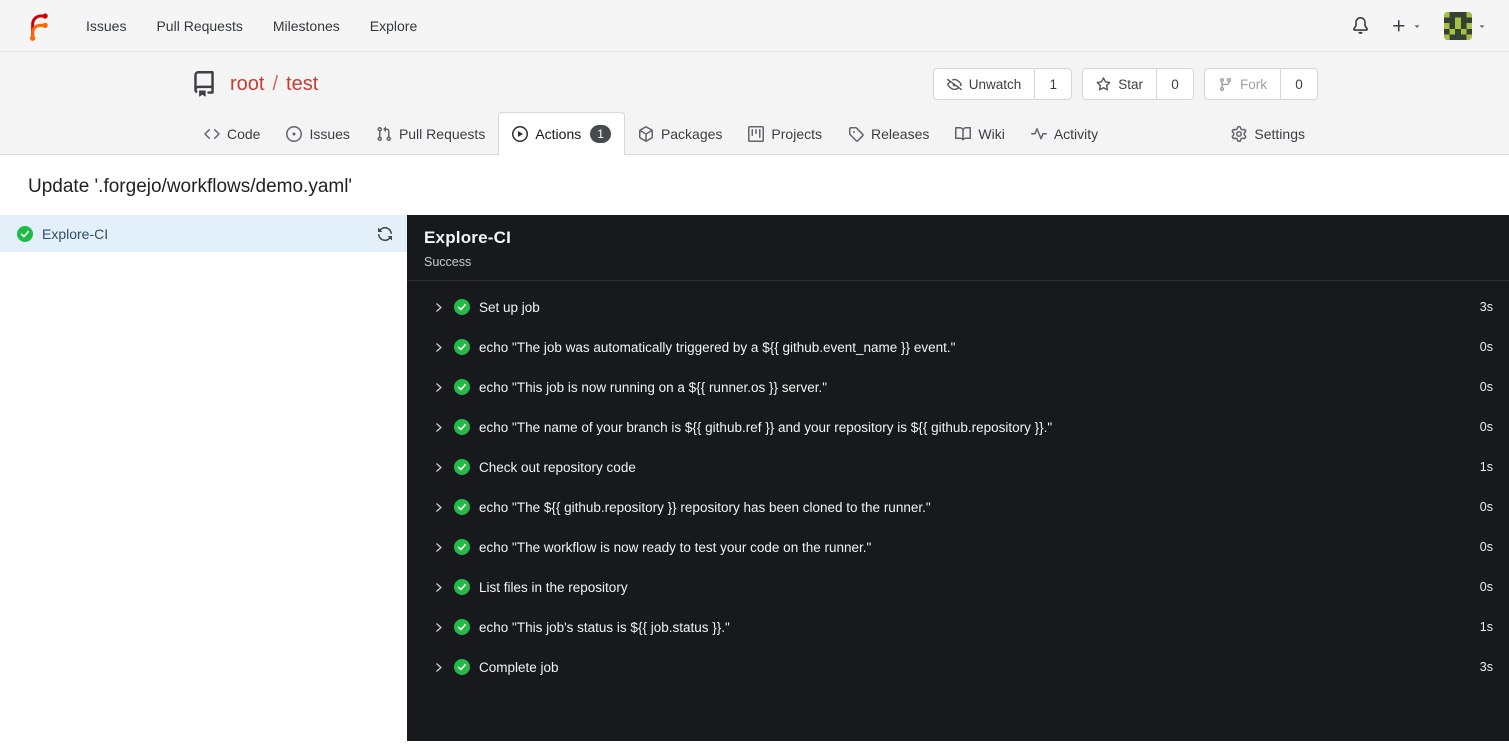  I want to click on tab-label: Actions, so click(558, 134).